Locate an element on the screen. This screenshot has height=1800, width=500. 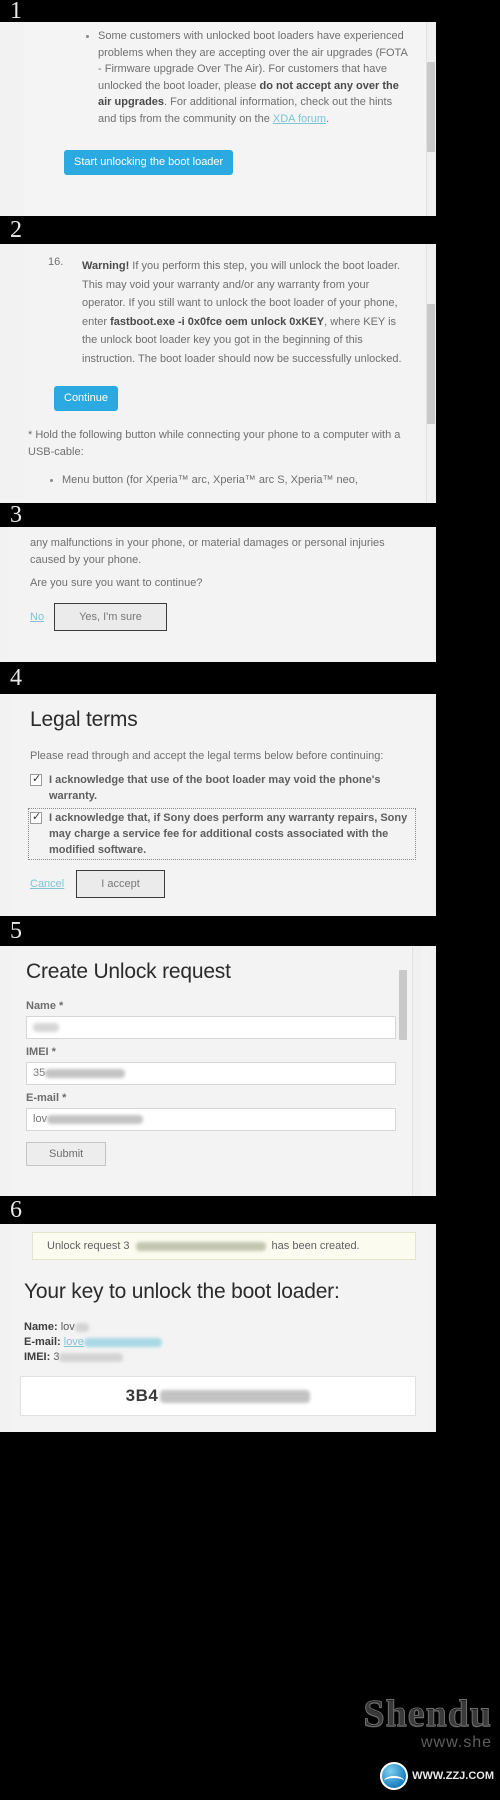
panel-4-actions: Cancel I accept is located at coordinates (97, 884).